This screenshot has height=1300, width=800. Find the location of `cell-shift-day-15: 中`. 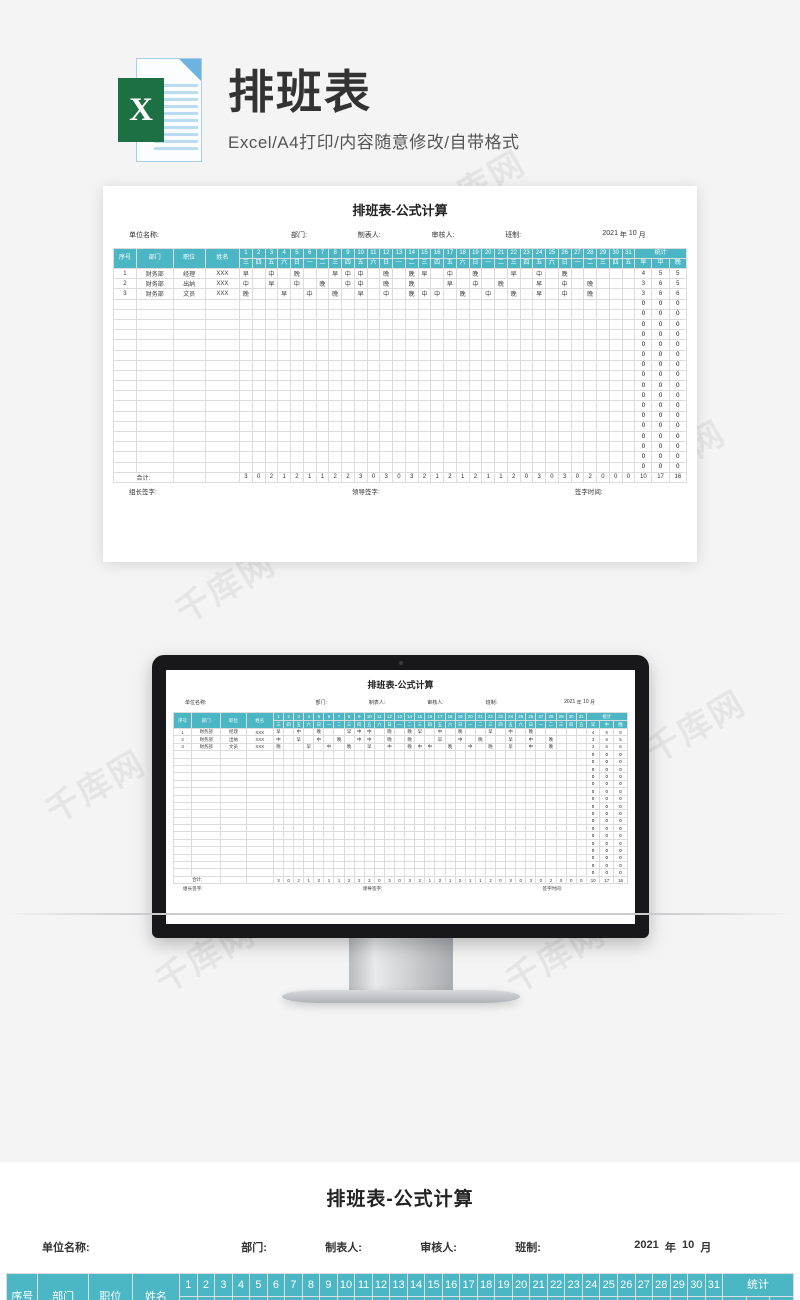

cell-shift-day-15: 中 is located at coordinates (424, 294).